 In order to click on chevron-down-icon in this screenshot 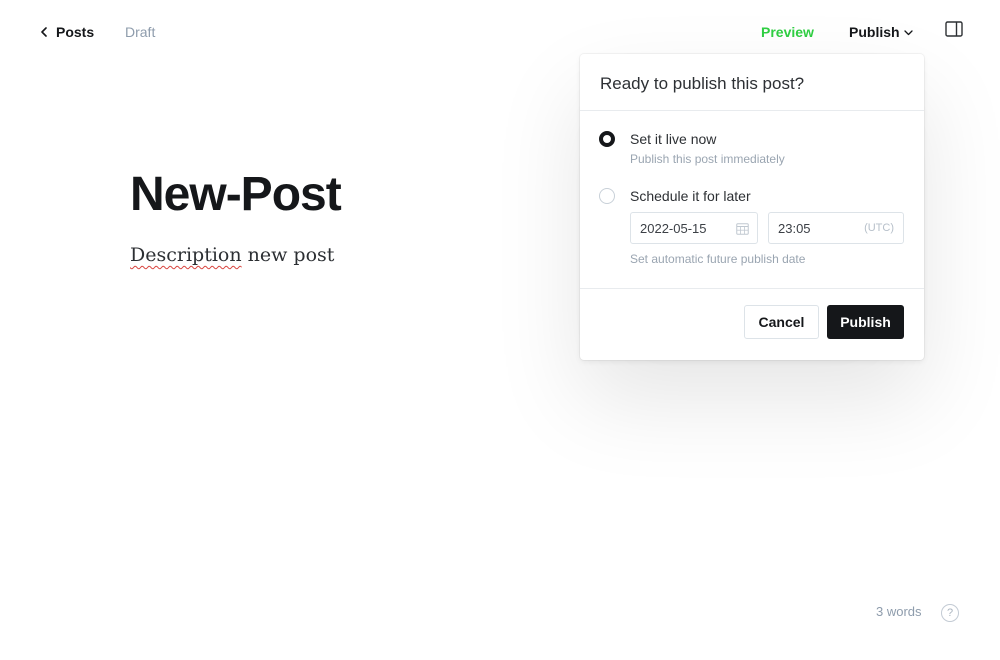, I will do `click(908, 33)`.